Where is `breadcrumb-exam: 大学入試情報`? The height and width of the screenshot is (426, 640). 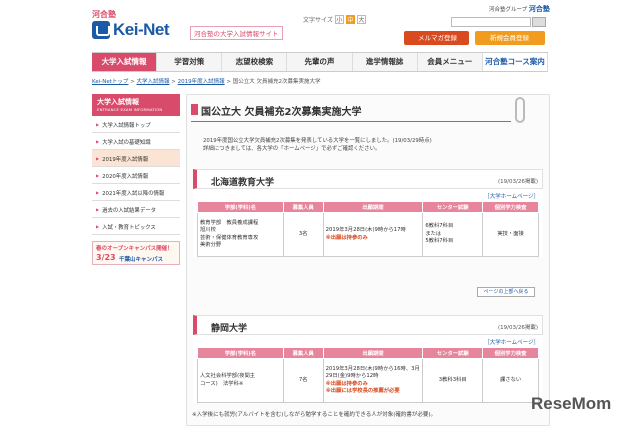
breadcrumb-exam: 大学入試情報 is located at coordinates (153, 82).